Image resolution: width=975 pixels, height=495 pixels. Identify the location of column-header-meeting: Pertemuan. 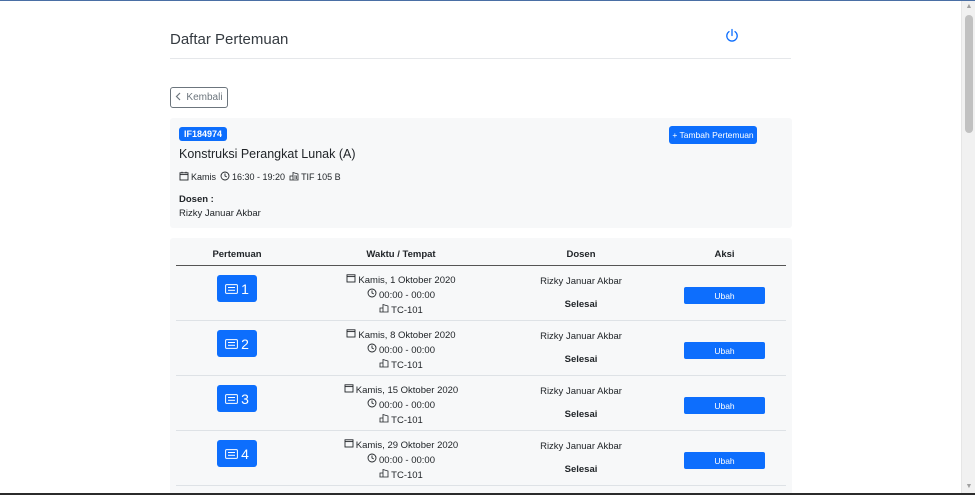
(237, 254).